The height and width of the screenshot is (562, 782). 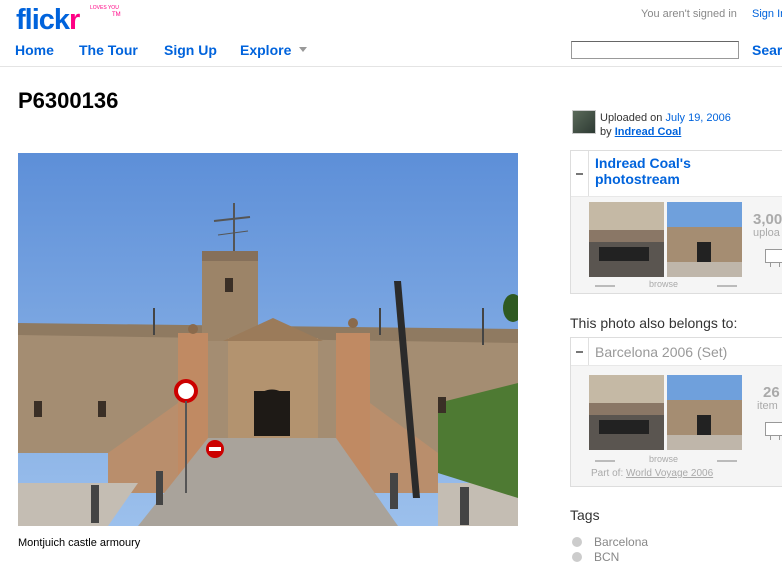 What do you see at coordinates (585, 515) in the screenshot?
I see `tags-heading: Tags` at bounding box center [585, 515].